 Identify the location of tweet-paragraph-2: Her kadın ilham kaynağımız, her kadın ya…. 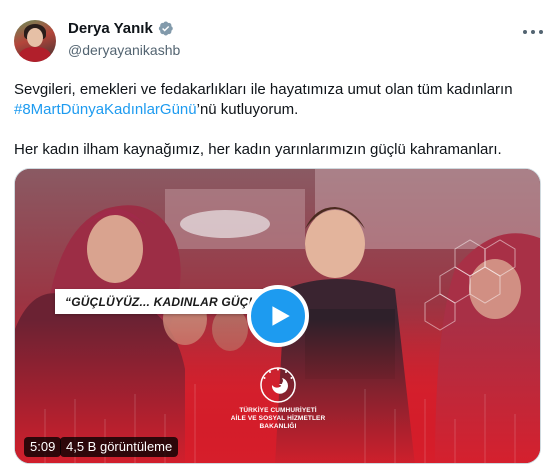
(258, 149).